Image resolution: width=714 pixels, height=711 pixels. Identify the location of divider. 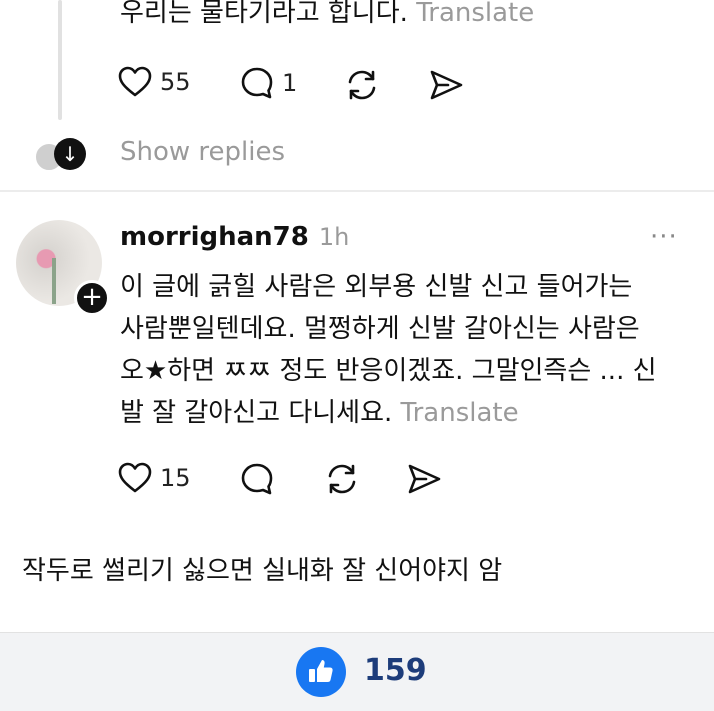
(357, 191).